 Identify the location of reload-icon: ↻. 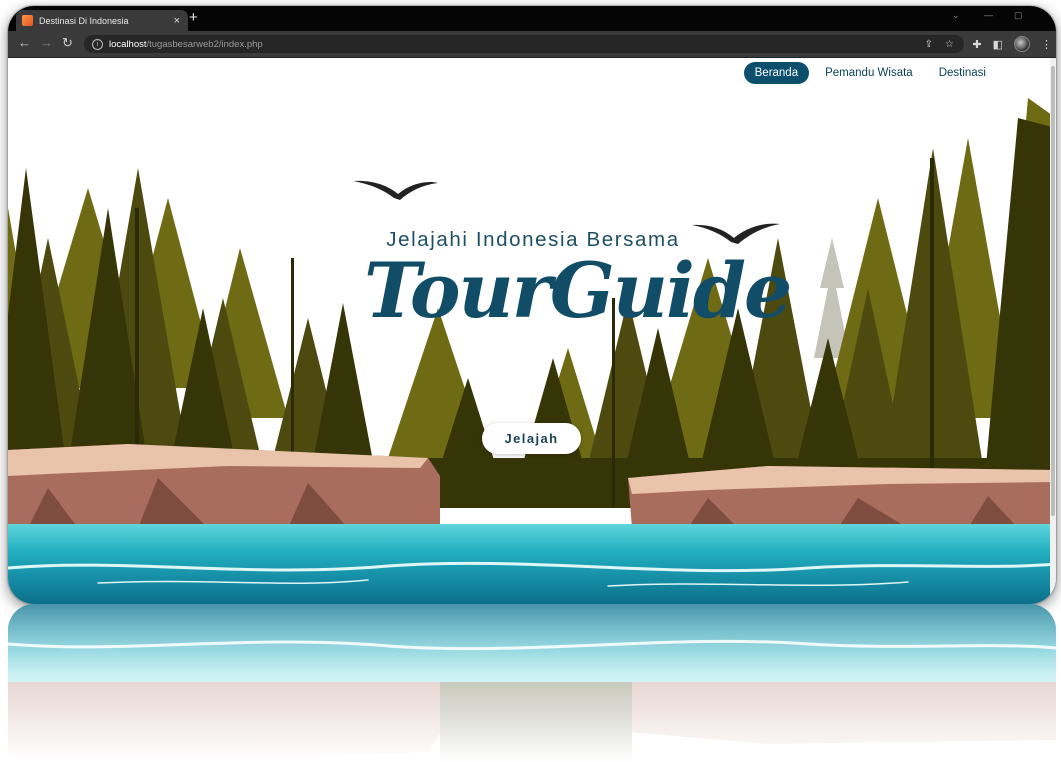
(67, 43).